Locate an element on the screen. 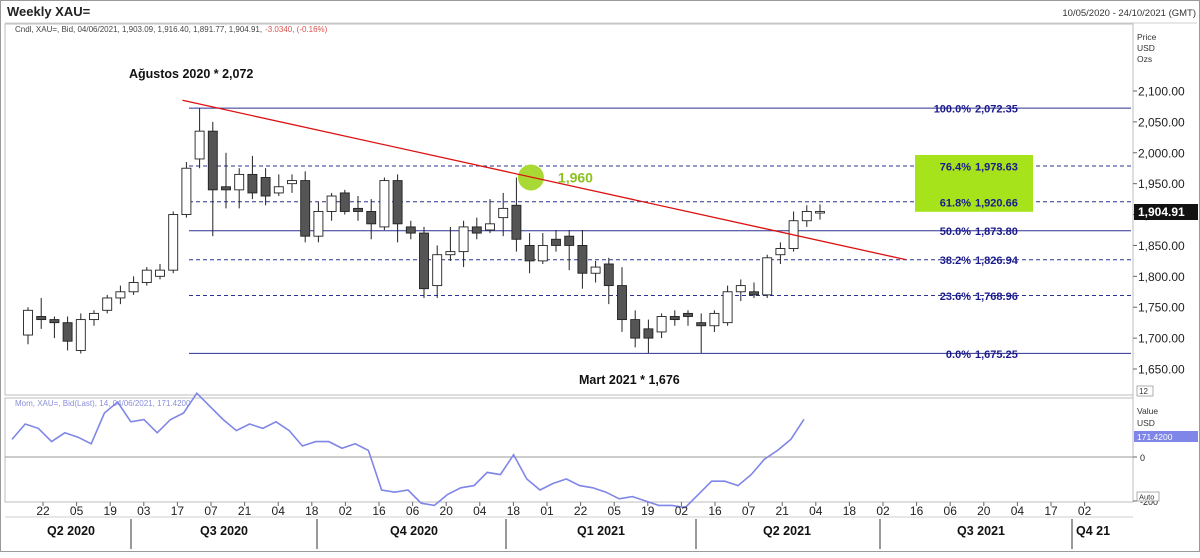 The image size is (1200, 558). fib-level-value: 1,873.80 is located at coordinates (996, 232).